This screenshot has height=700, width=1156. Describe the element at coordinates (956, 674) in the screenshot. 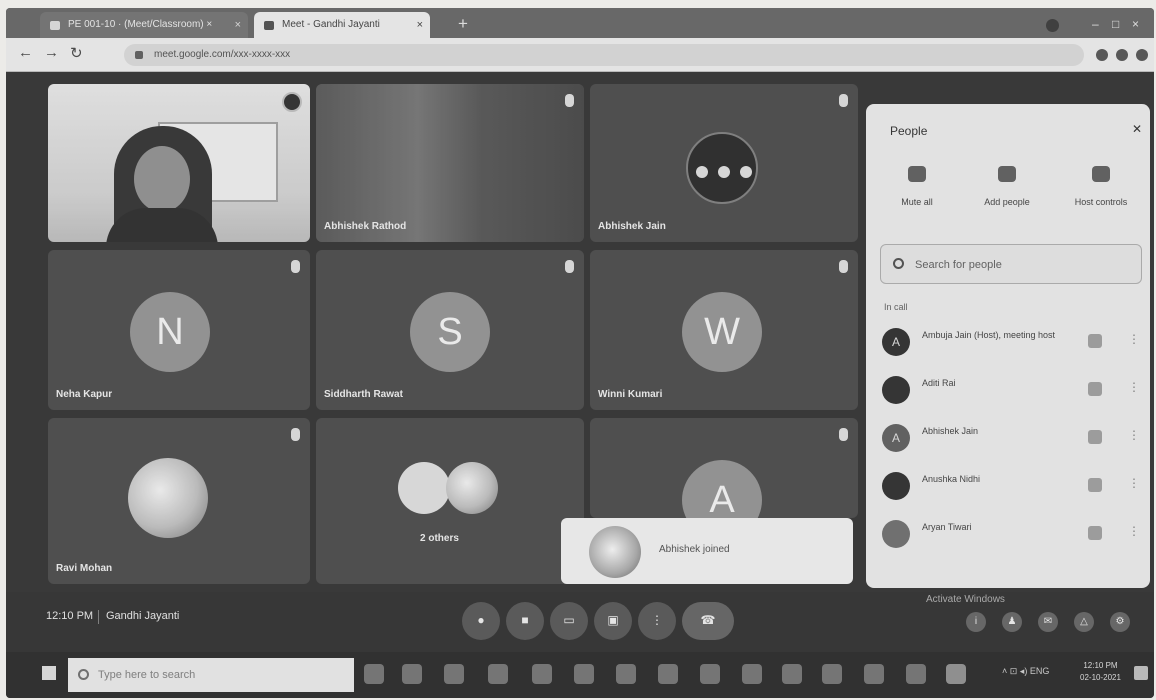

I see `app-icon-active` at that location.